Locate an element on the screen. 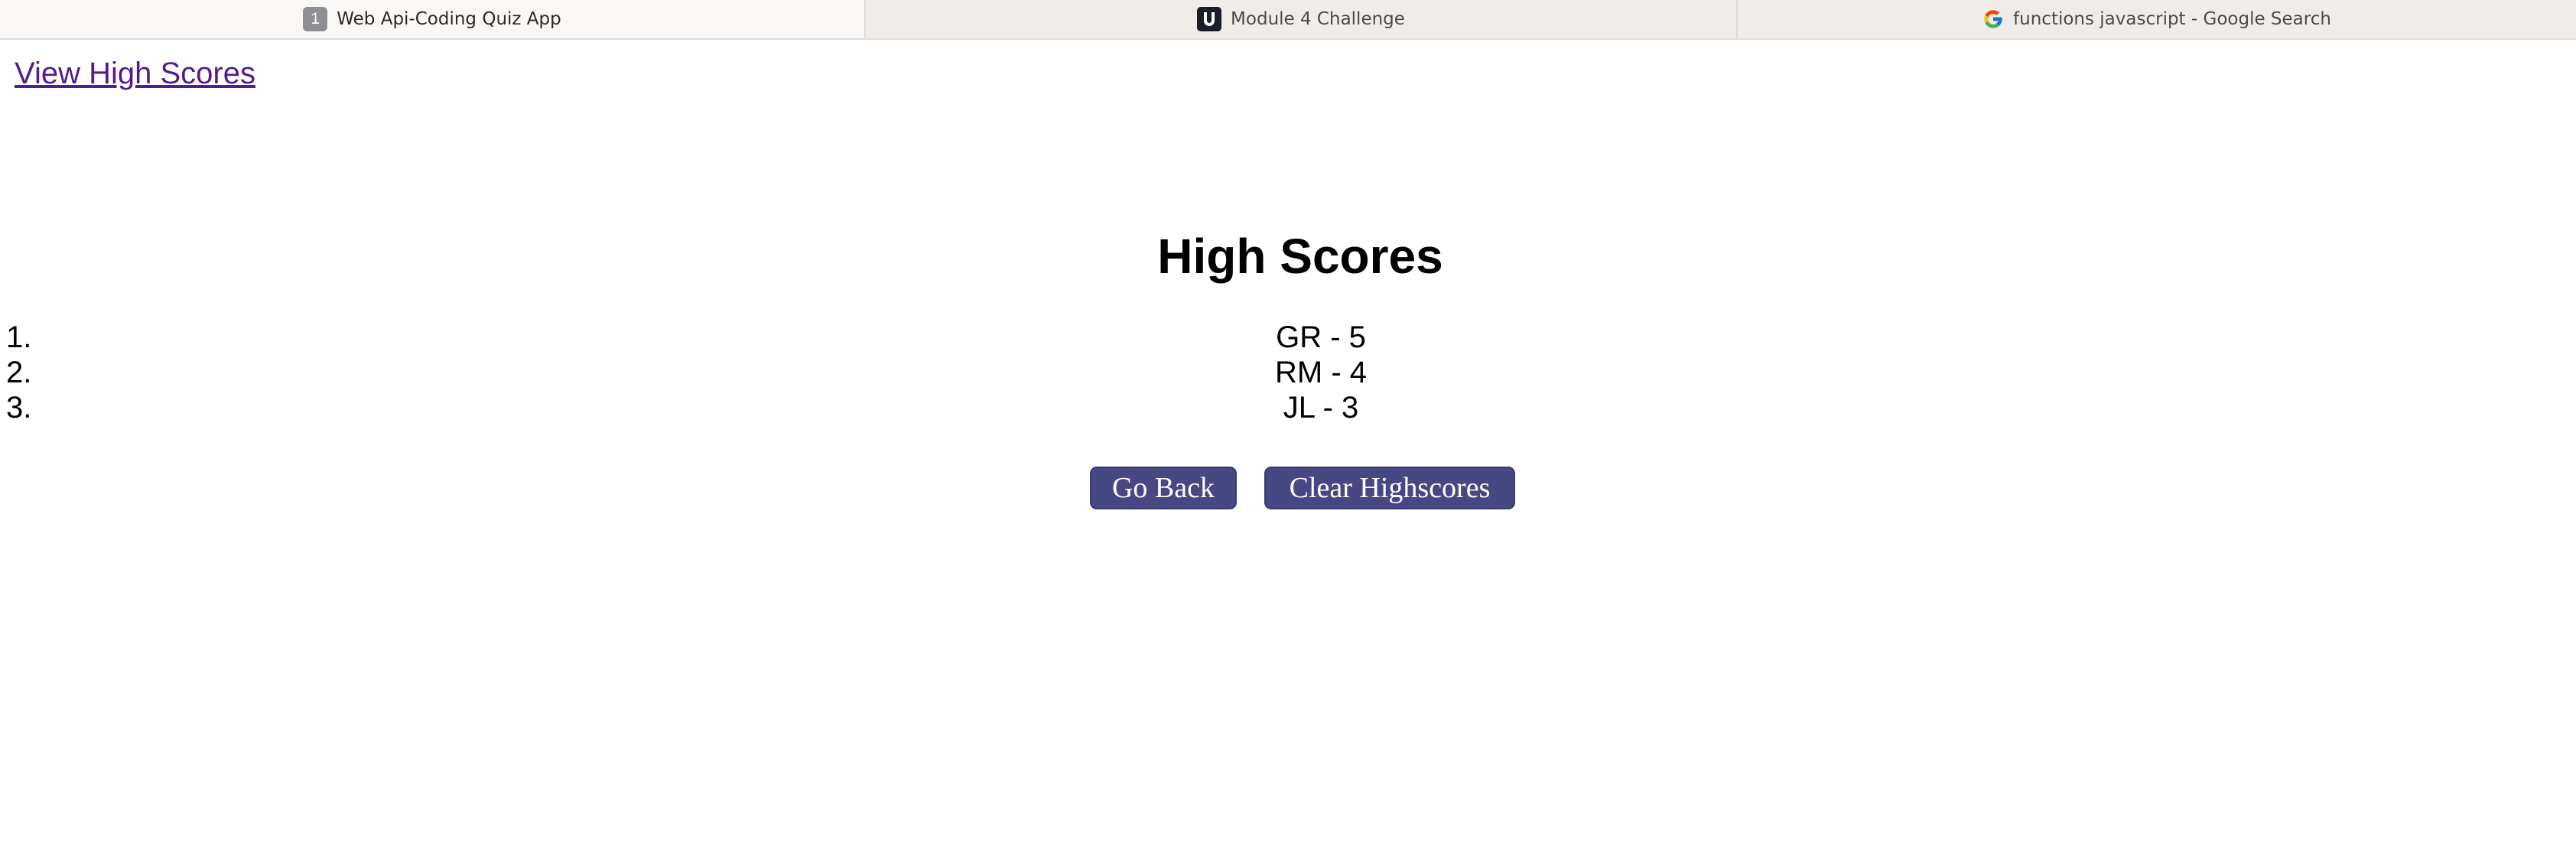  action-buttons: Go Back Clear Highscores is located at coordinates (1302, 488).